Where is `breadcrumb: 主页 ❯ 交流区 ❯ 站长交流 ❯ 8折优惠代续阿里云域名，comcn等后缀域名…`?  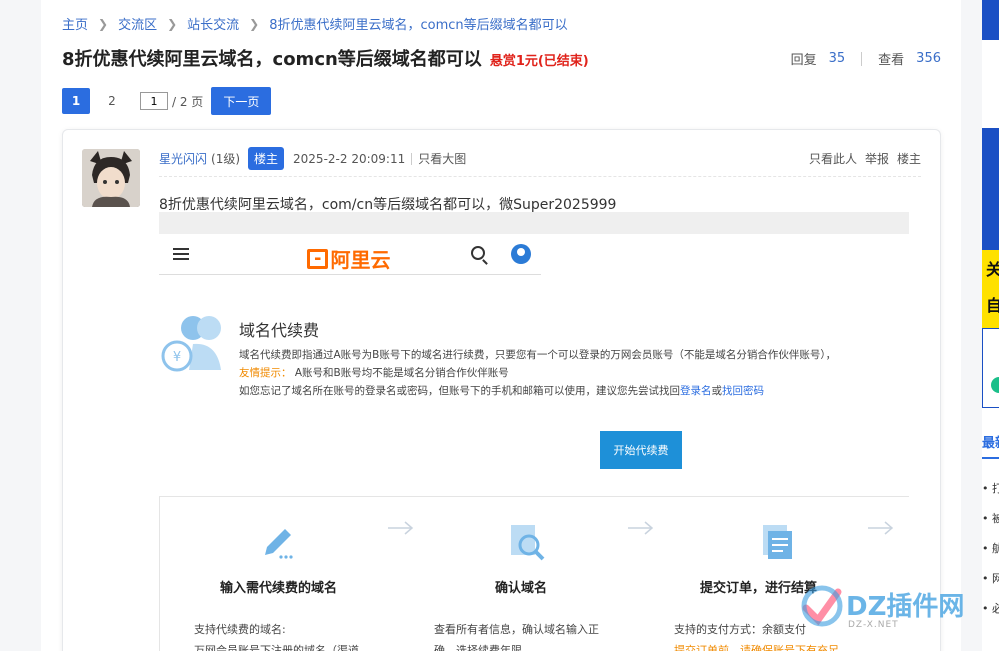
breadcrumb: 主页 ❯ 交流区 ❯ 站长交流 ❯ 8折优惠代续阿里云域名，comcn等后缀域名… is located at coordinates (315, 24).